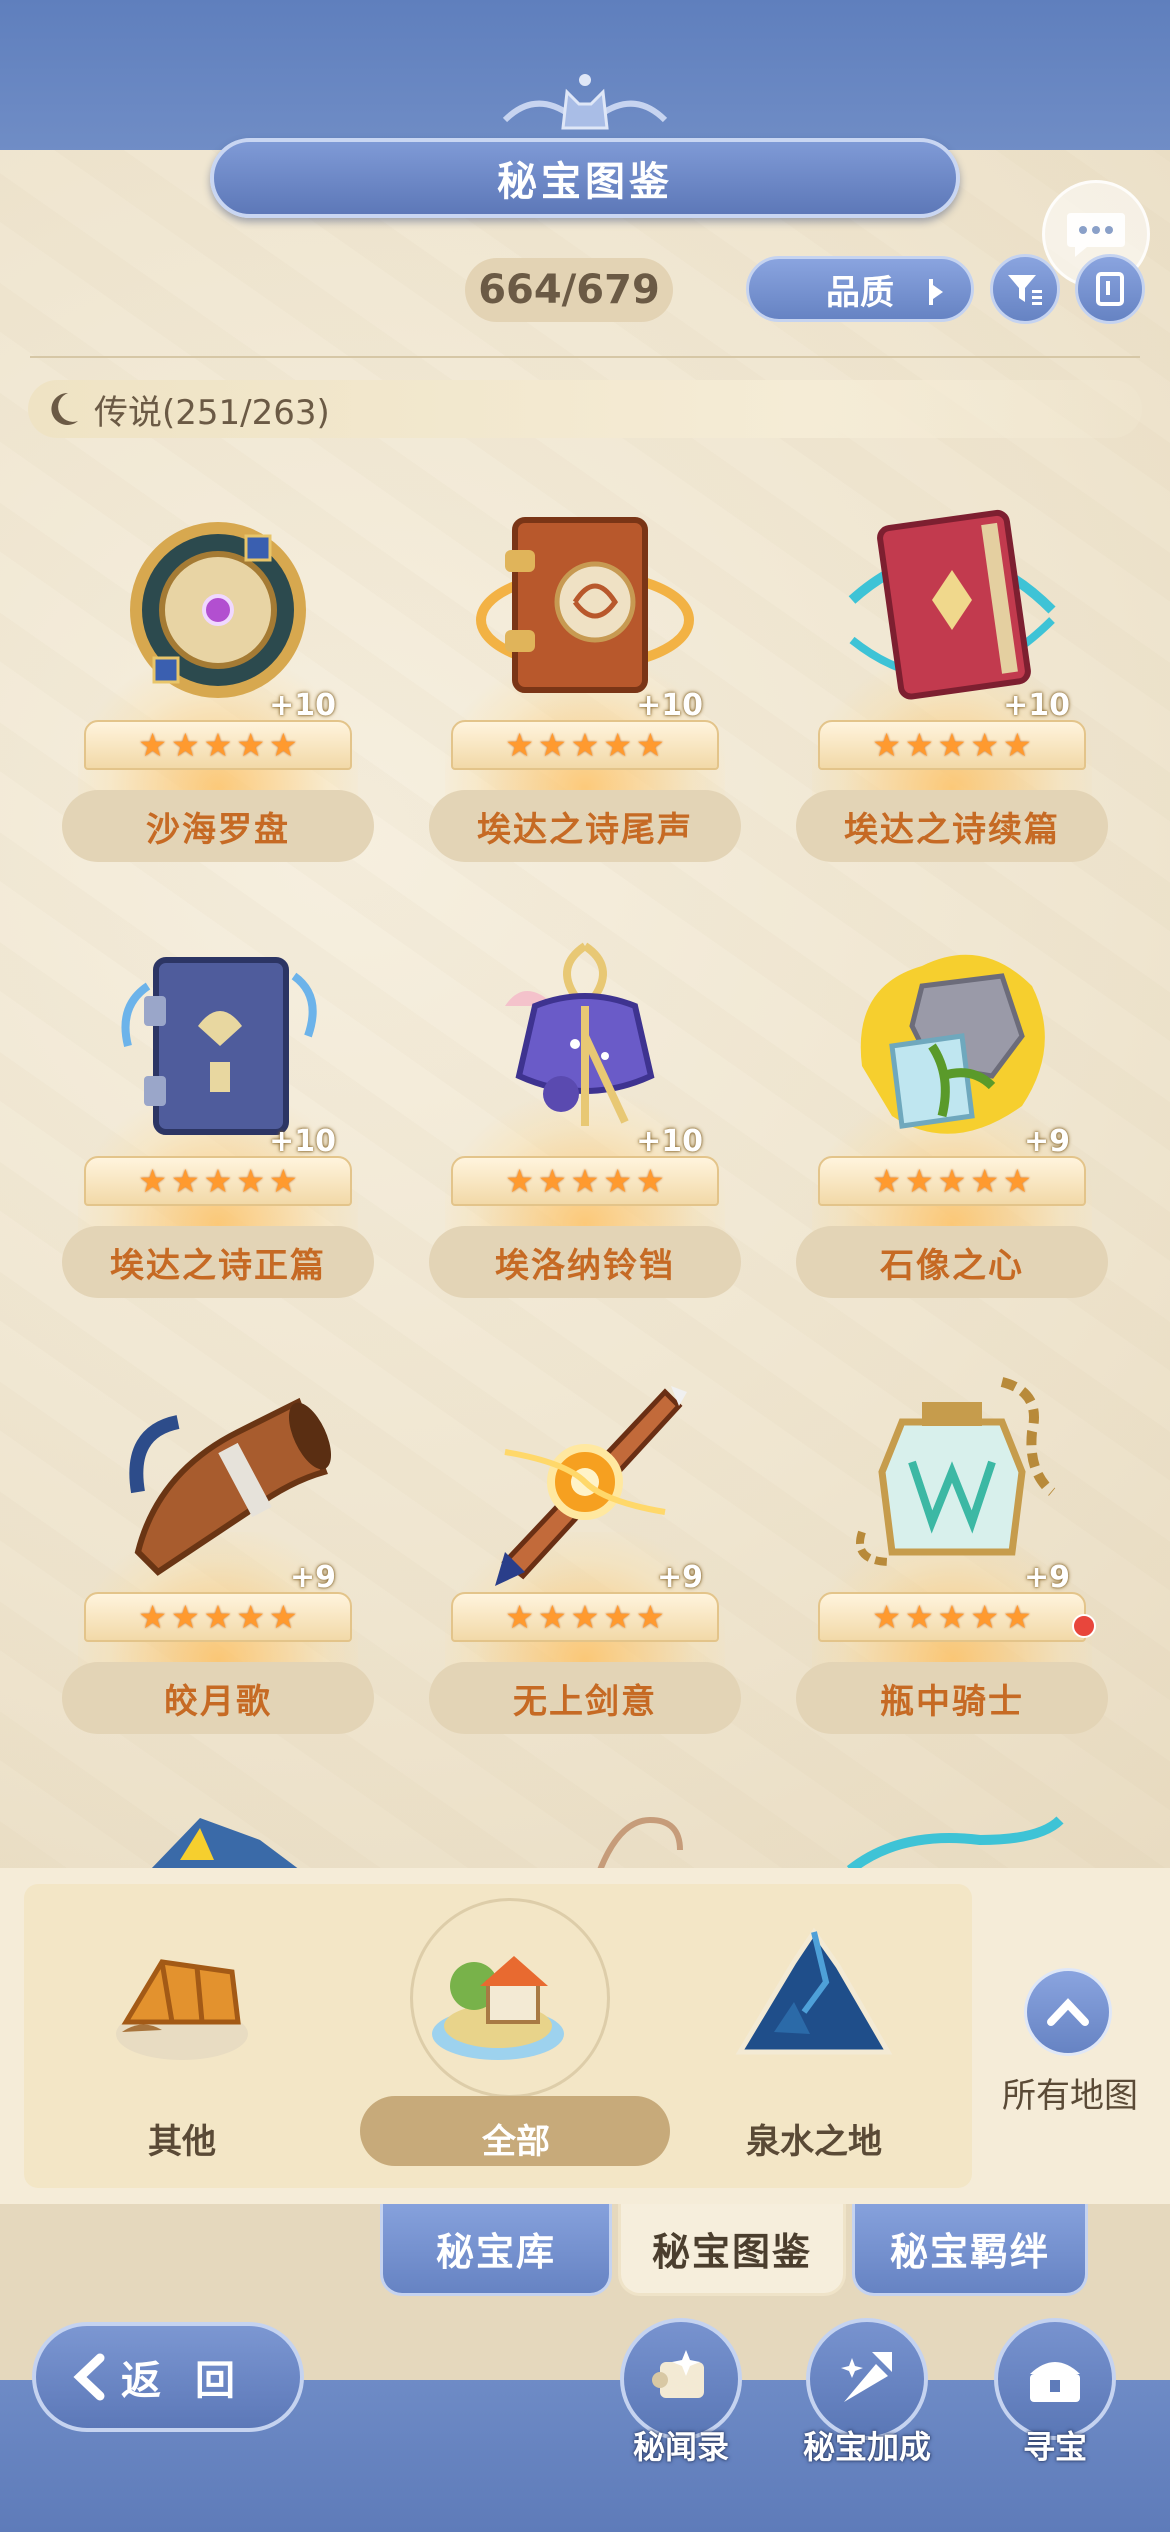 Image resolution: width=1170 pixels, height=2532 pixels. I want to click on treasure-card: +10 ★ ★ ★ ★ ★ 埃达之诗续篇, so click(952, 680).